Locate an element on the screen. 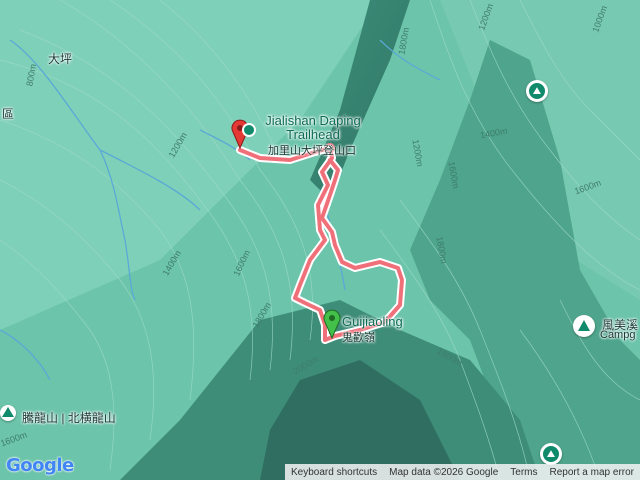  report-map-error-link: Report a map error is located at coordinates (592, 472).